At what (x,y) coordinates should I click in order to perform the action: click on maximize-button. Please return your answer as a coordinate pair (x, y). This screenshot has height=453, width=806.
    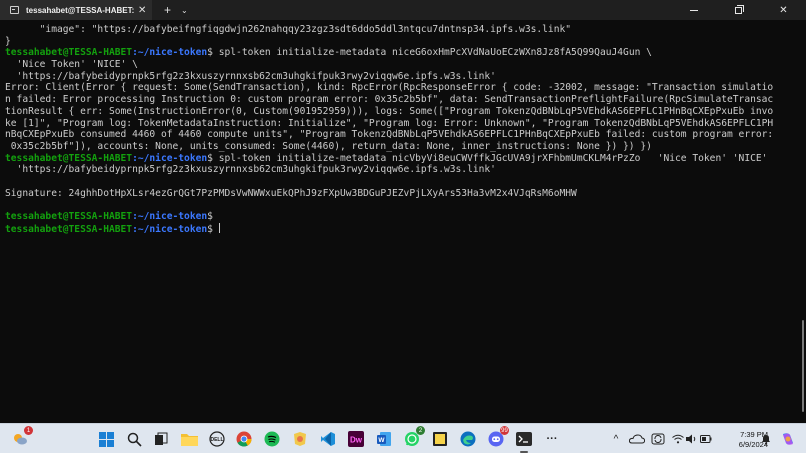
    Looking at the image, I should click on (738, 10).